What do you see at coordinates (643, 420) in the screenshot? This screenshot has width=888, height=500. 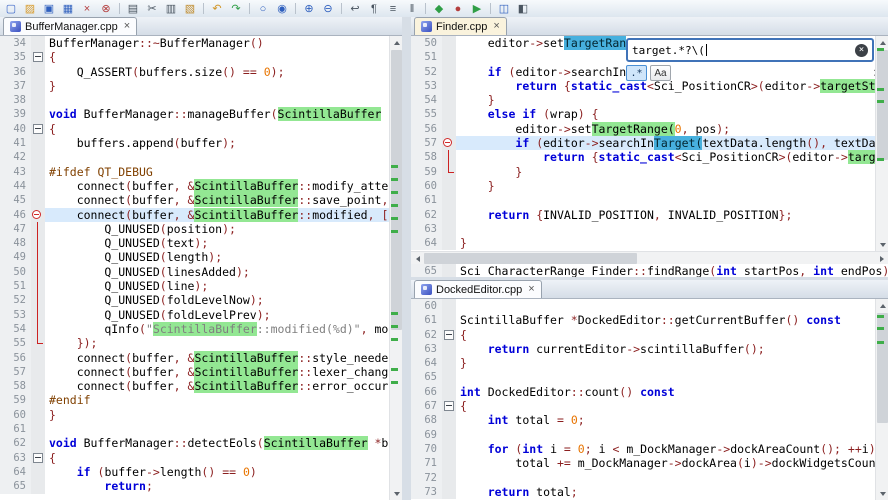 I see `code-line: 68 int total = 0;` at bounding box center [643, 420].